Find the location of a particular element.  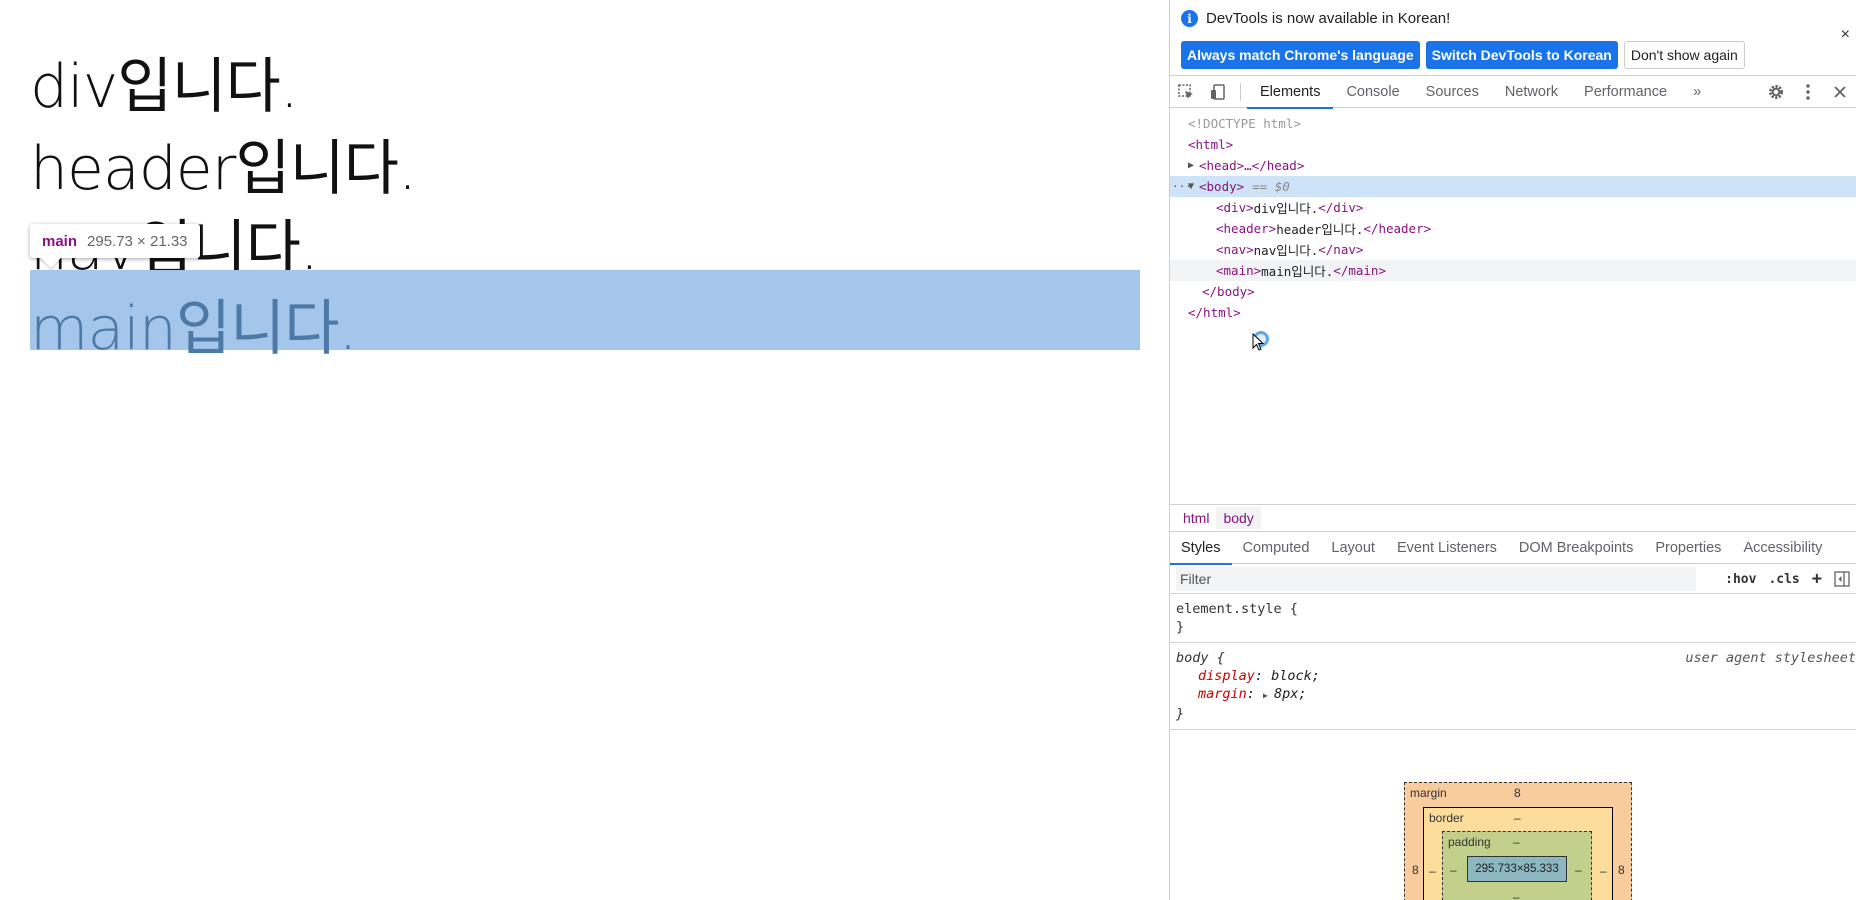

breadcrumb-body: body is located at coordinates (1238, 518).